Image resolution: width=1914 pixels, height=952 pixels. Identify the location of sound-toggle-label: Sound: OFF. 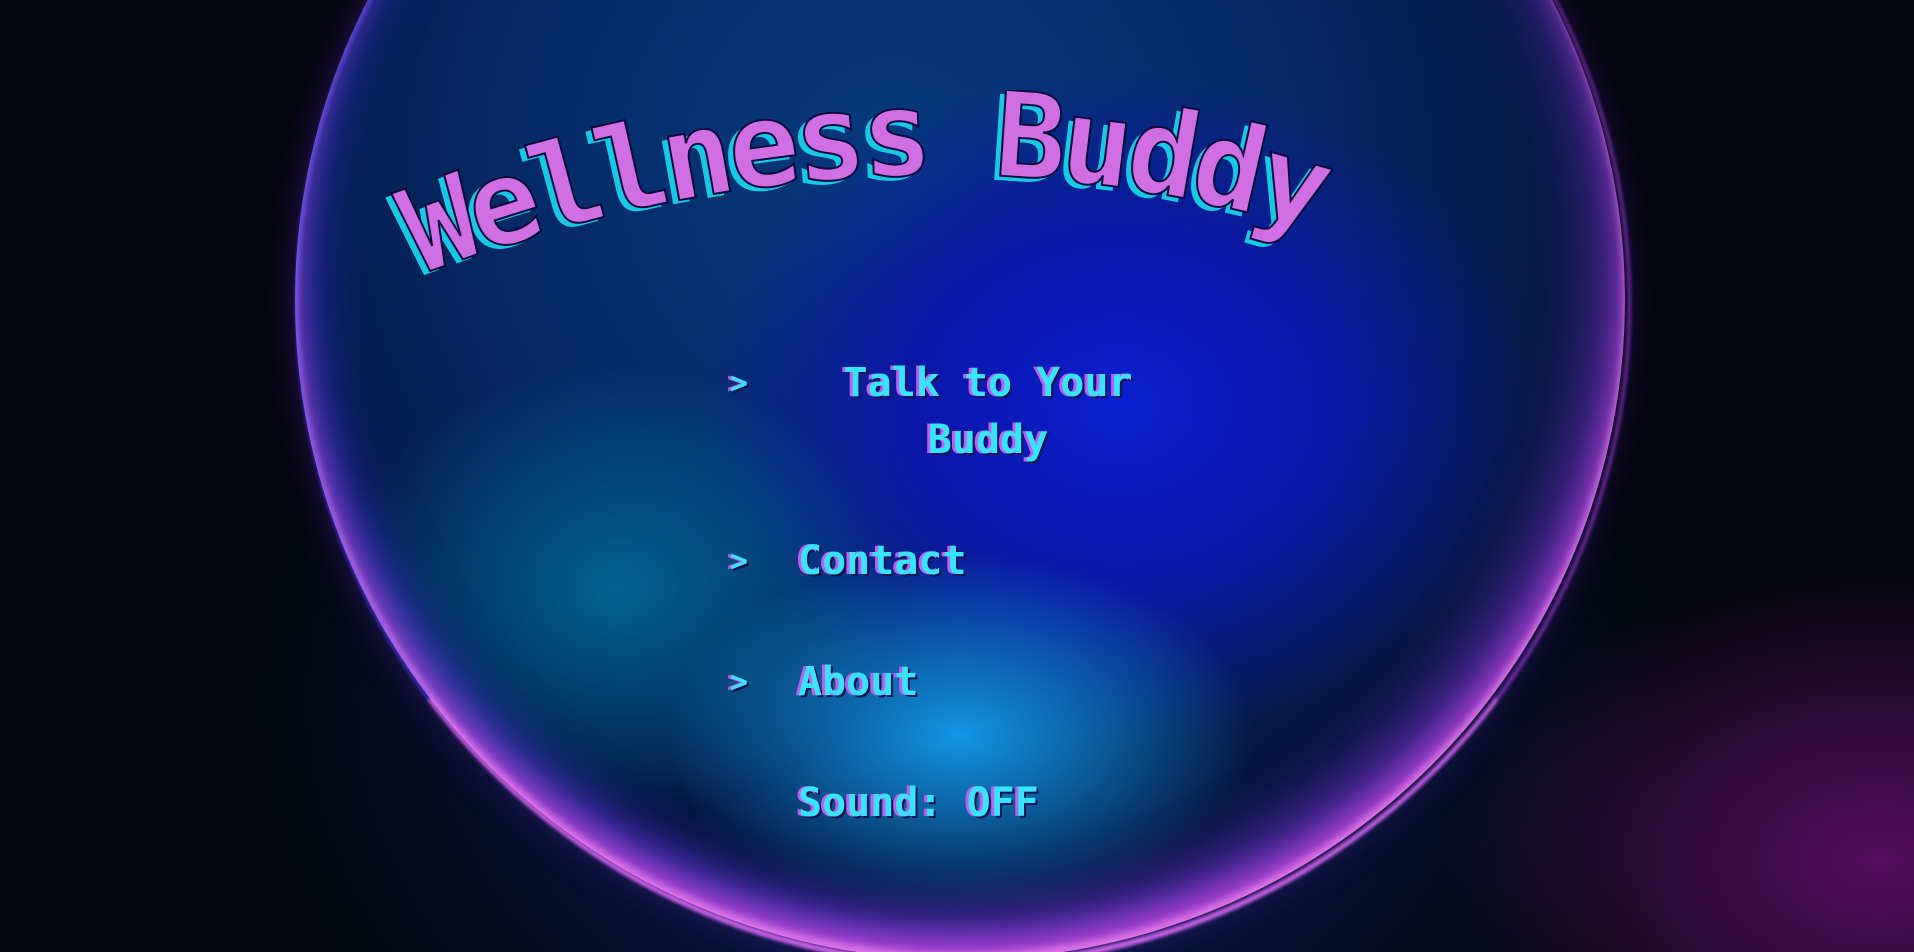
(918, 803).